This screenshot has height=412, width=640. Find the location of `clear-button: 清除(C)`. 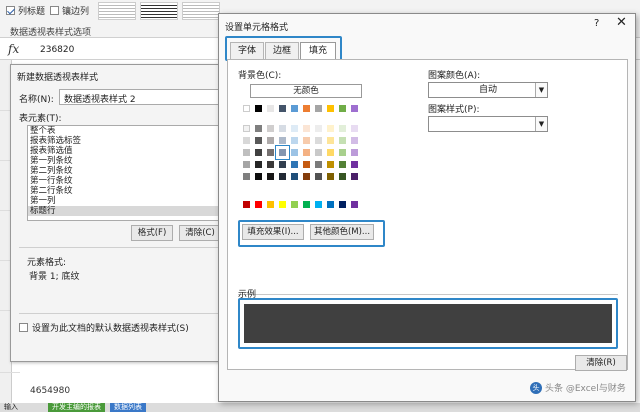

clear-button: 清除(C) is located at coordinates (200, 233).